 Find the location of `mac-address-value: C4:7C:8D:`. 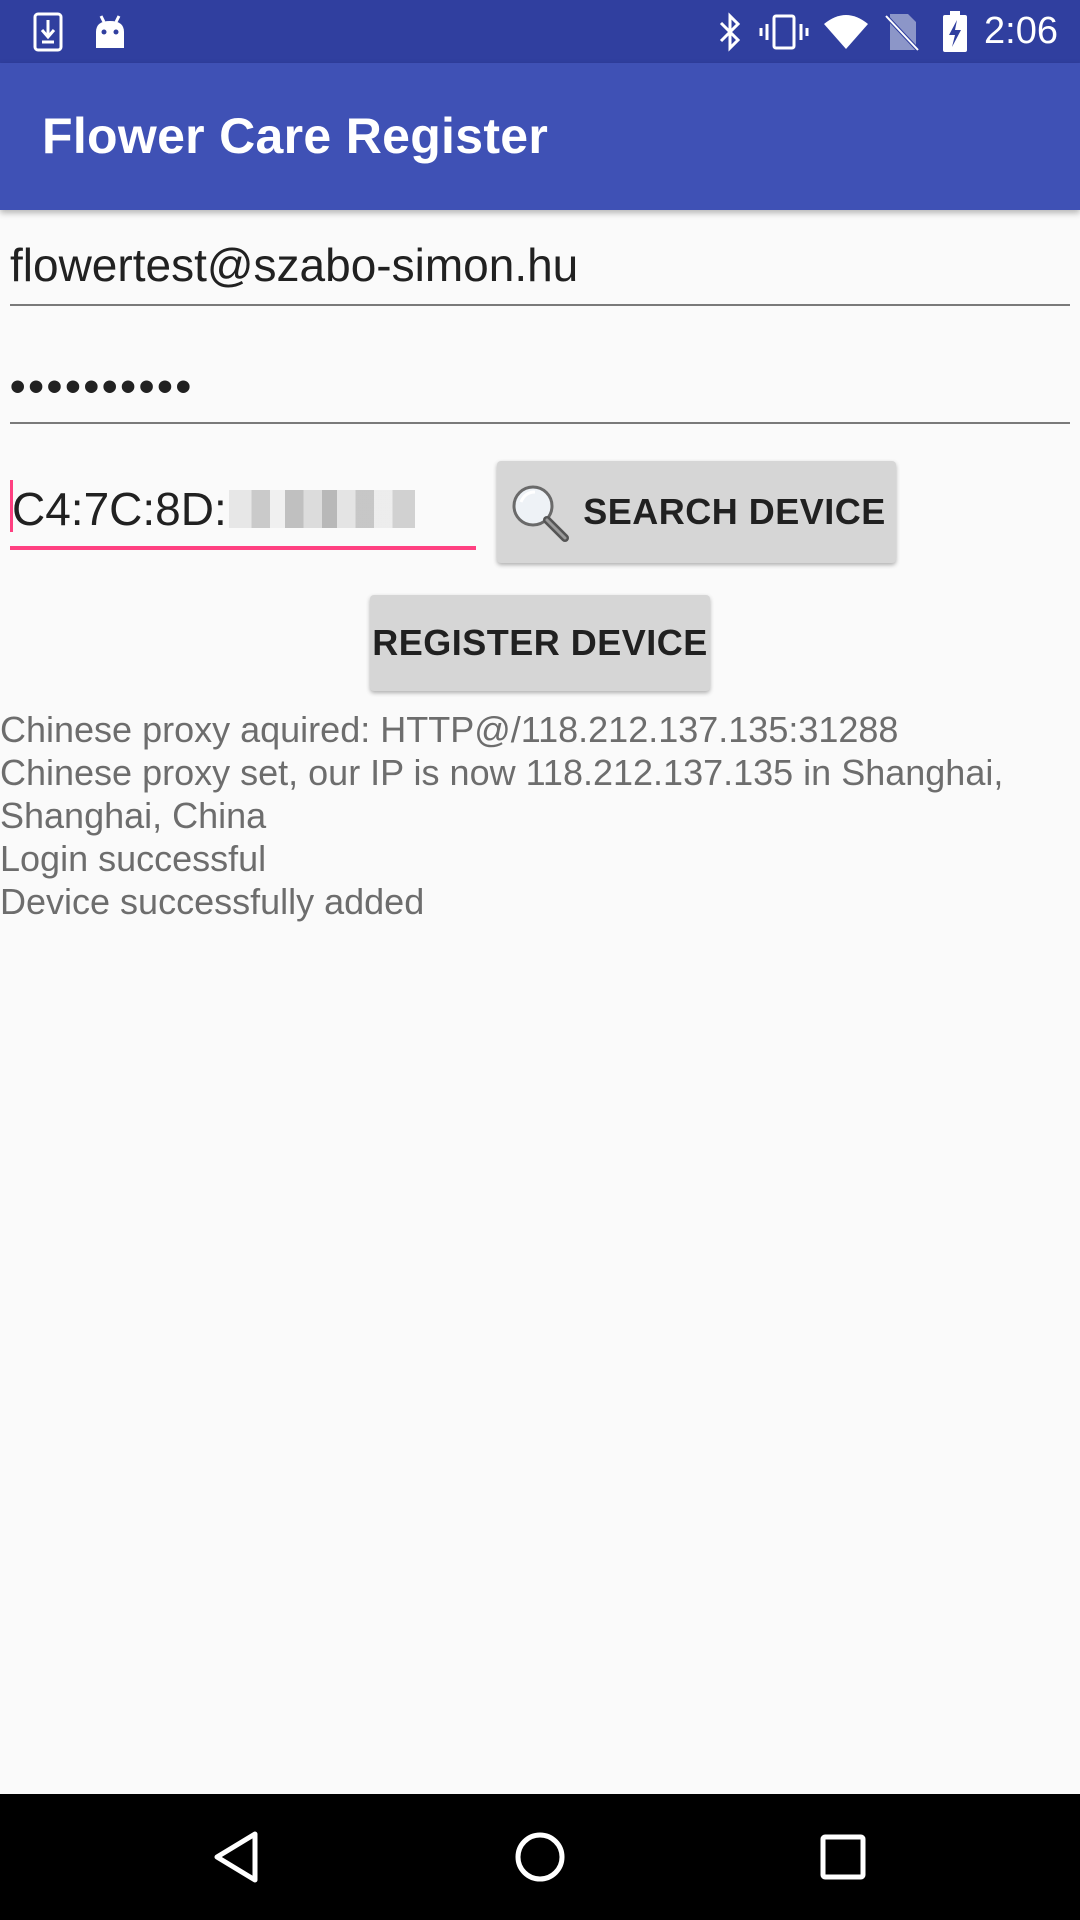

mac-address-value: C4:7C:8D: is located at coordinates (213, 509).